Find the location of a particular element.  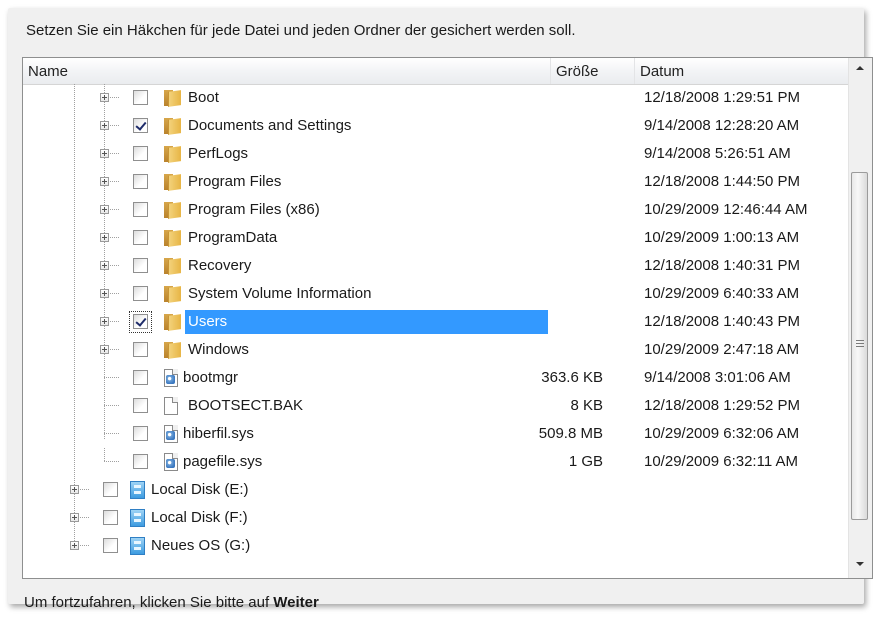

column-size-header: Größe is located at coordinates (593, 71).